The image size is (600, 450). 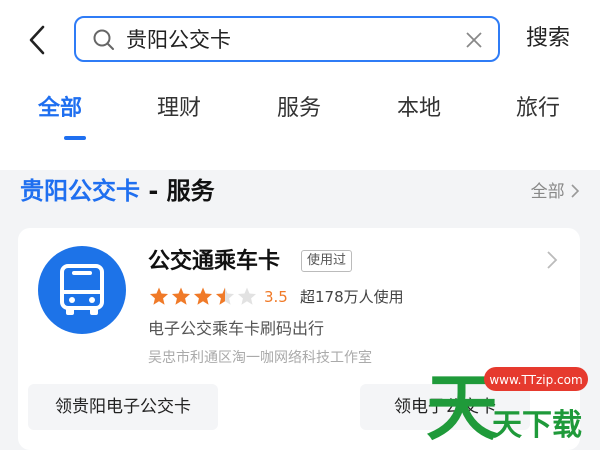 I want to click on star-rating, so click(x=203, y=296).